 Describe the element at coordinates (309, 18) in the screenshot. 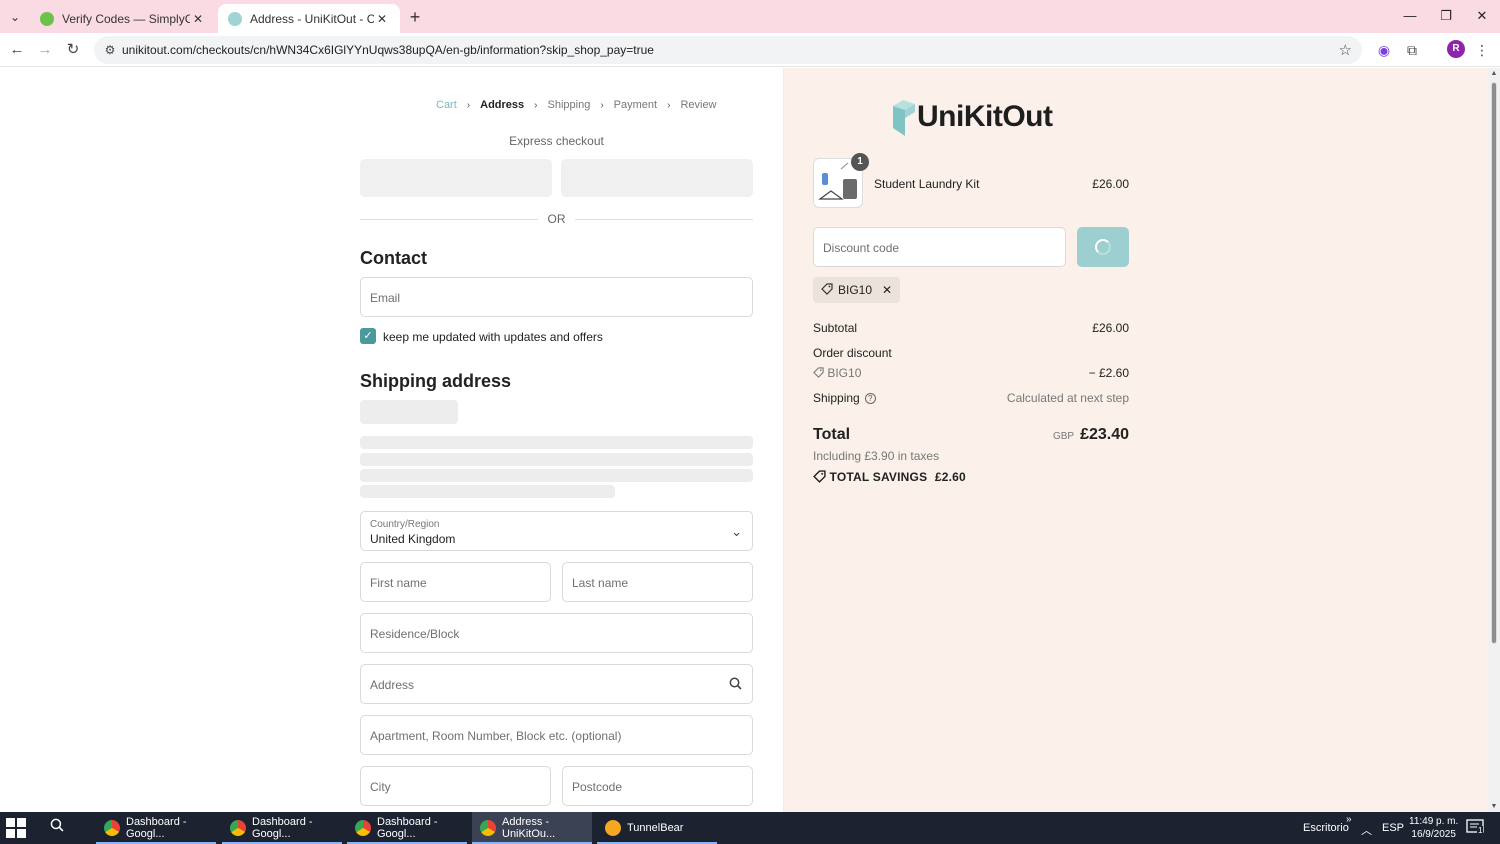

I see `tab-unikitout-checkout: Address - UniKitOut - Checkout ✕` at that location.